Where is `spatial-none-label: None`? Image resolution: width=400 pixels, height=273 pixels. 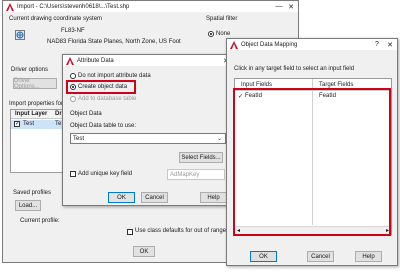 spatial-none-label: None is located at coordinates (223, 34).